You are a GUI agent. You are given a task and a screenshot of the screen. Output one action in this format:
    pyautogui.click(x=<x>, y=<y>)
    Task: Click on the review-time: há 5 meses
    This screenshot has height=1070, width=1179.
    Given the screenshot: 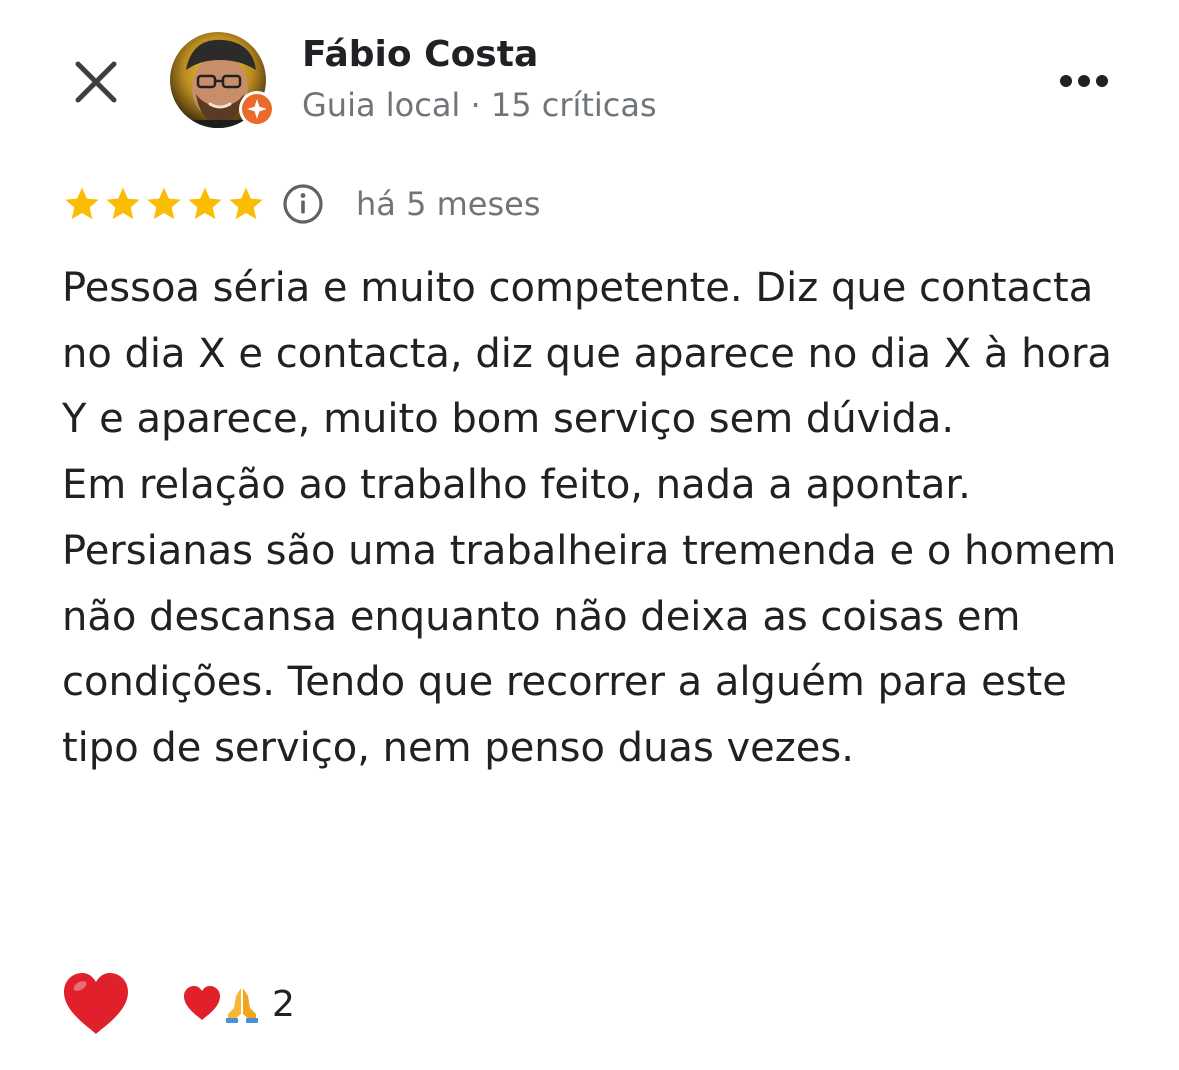 What is the action you would take?
    pyautogui.click(x=448, y=204)
    